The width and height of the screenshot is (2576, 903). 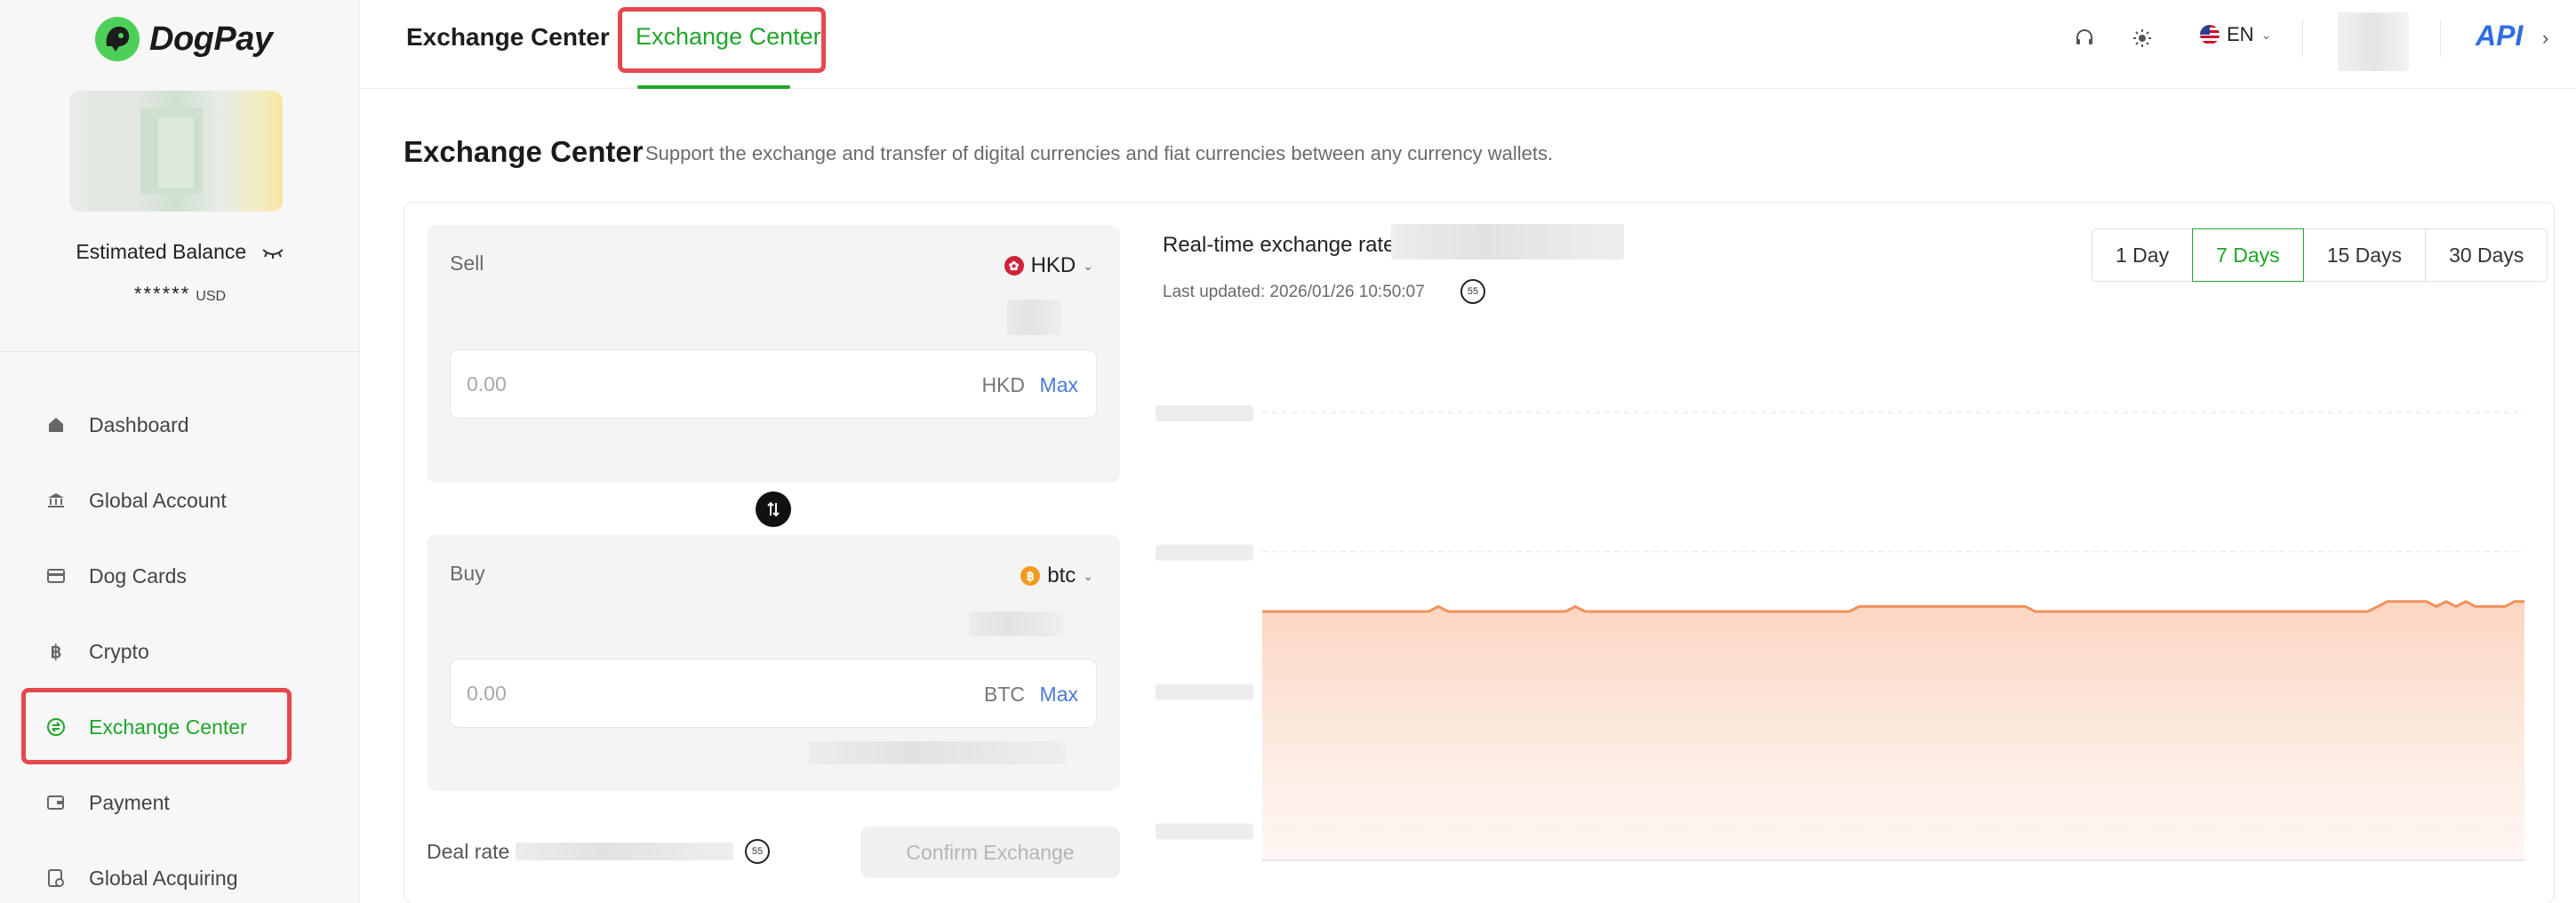 I want to click on realtime-rate-value-blurred, so click(x=1507, y=242).